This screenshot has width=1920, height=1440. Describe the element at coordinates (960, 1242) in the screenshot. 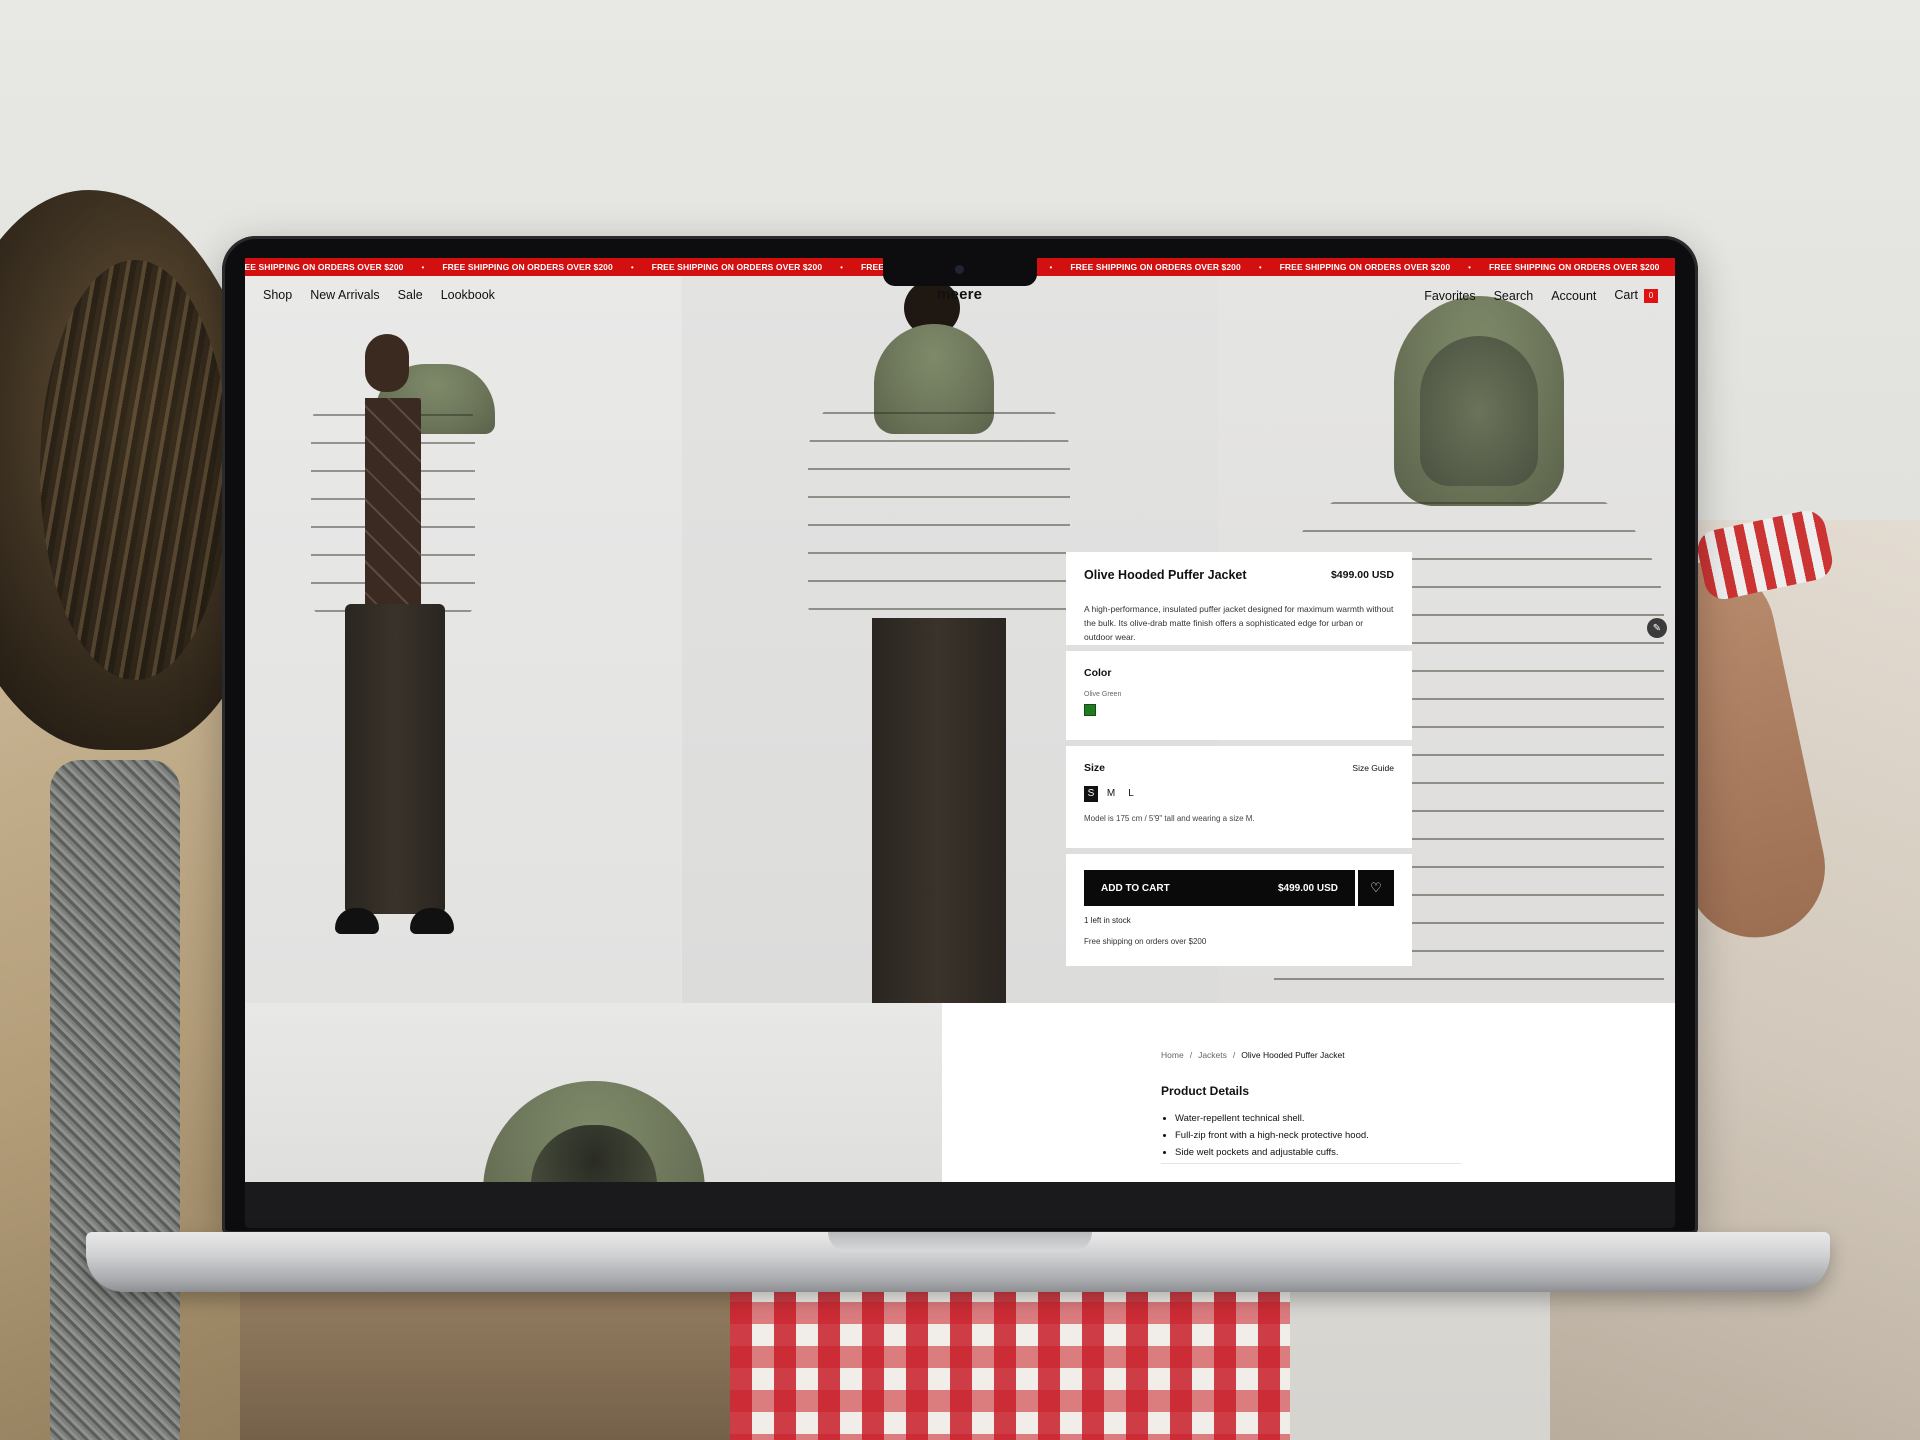

I see `laptop-opening-notch` at that location.